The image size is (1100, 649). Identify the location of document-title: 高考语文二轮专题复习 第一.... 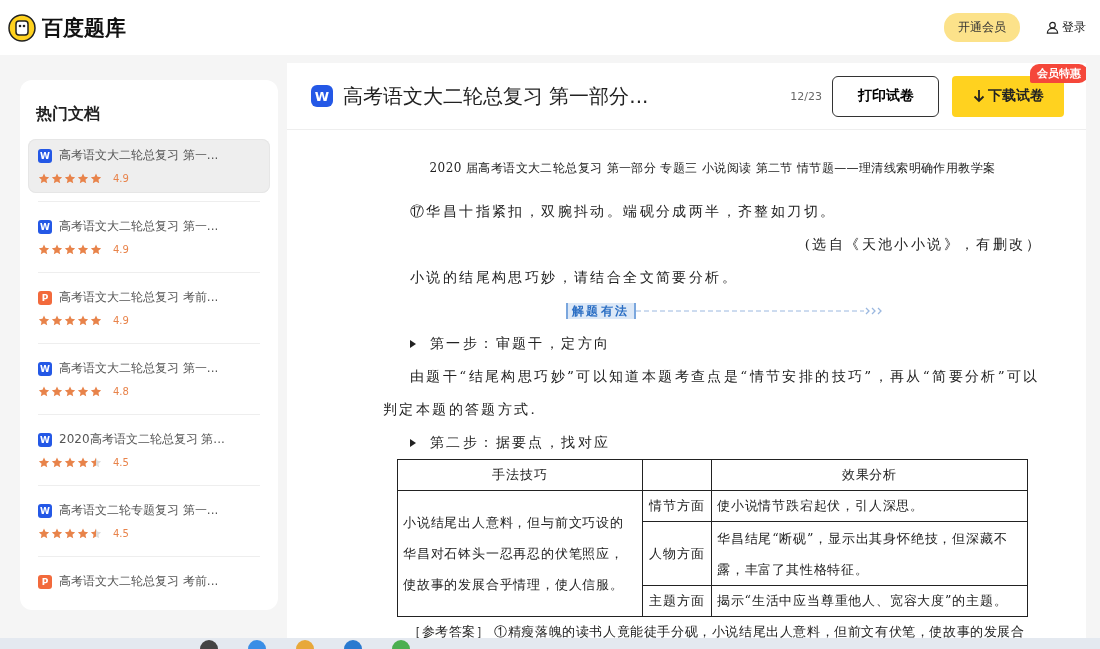
(139, 510).